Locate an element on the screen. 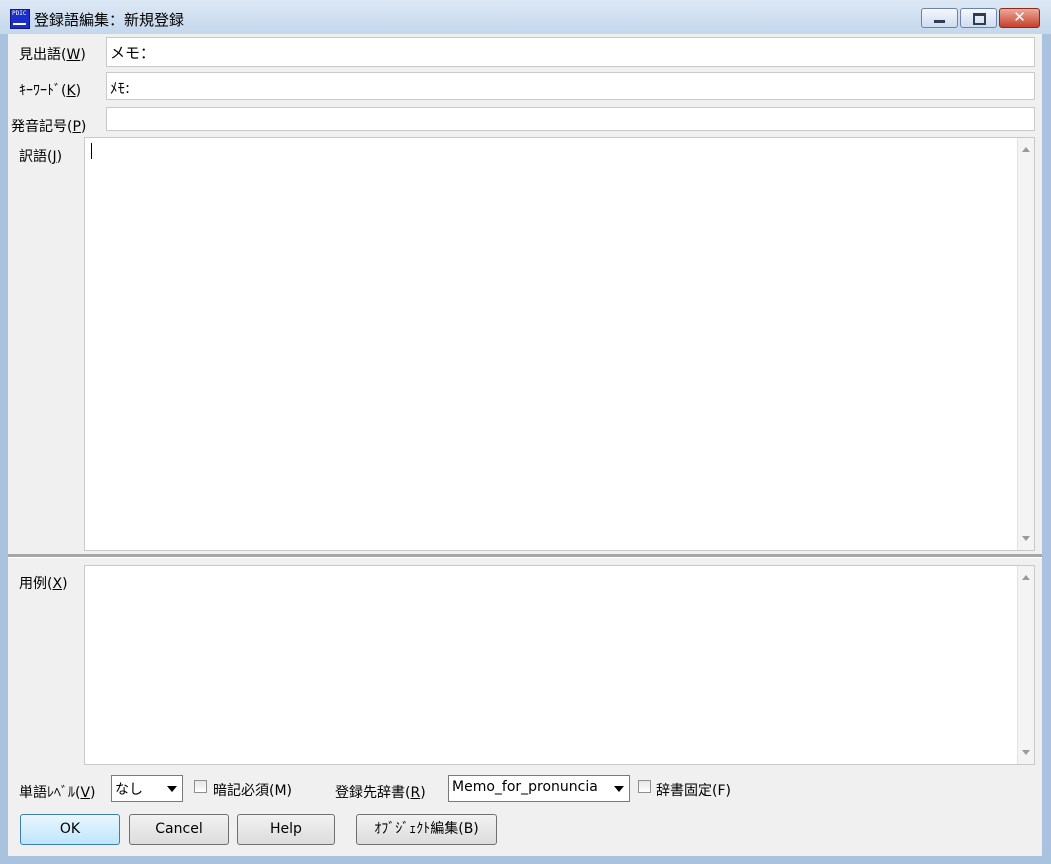 The height and width of the screenshot is (864, 1051). object-edit-button: ｵﾌﾞｼﾞｪｸﾄ編集(B) is located at coordinates (426, 829).